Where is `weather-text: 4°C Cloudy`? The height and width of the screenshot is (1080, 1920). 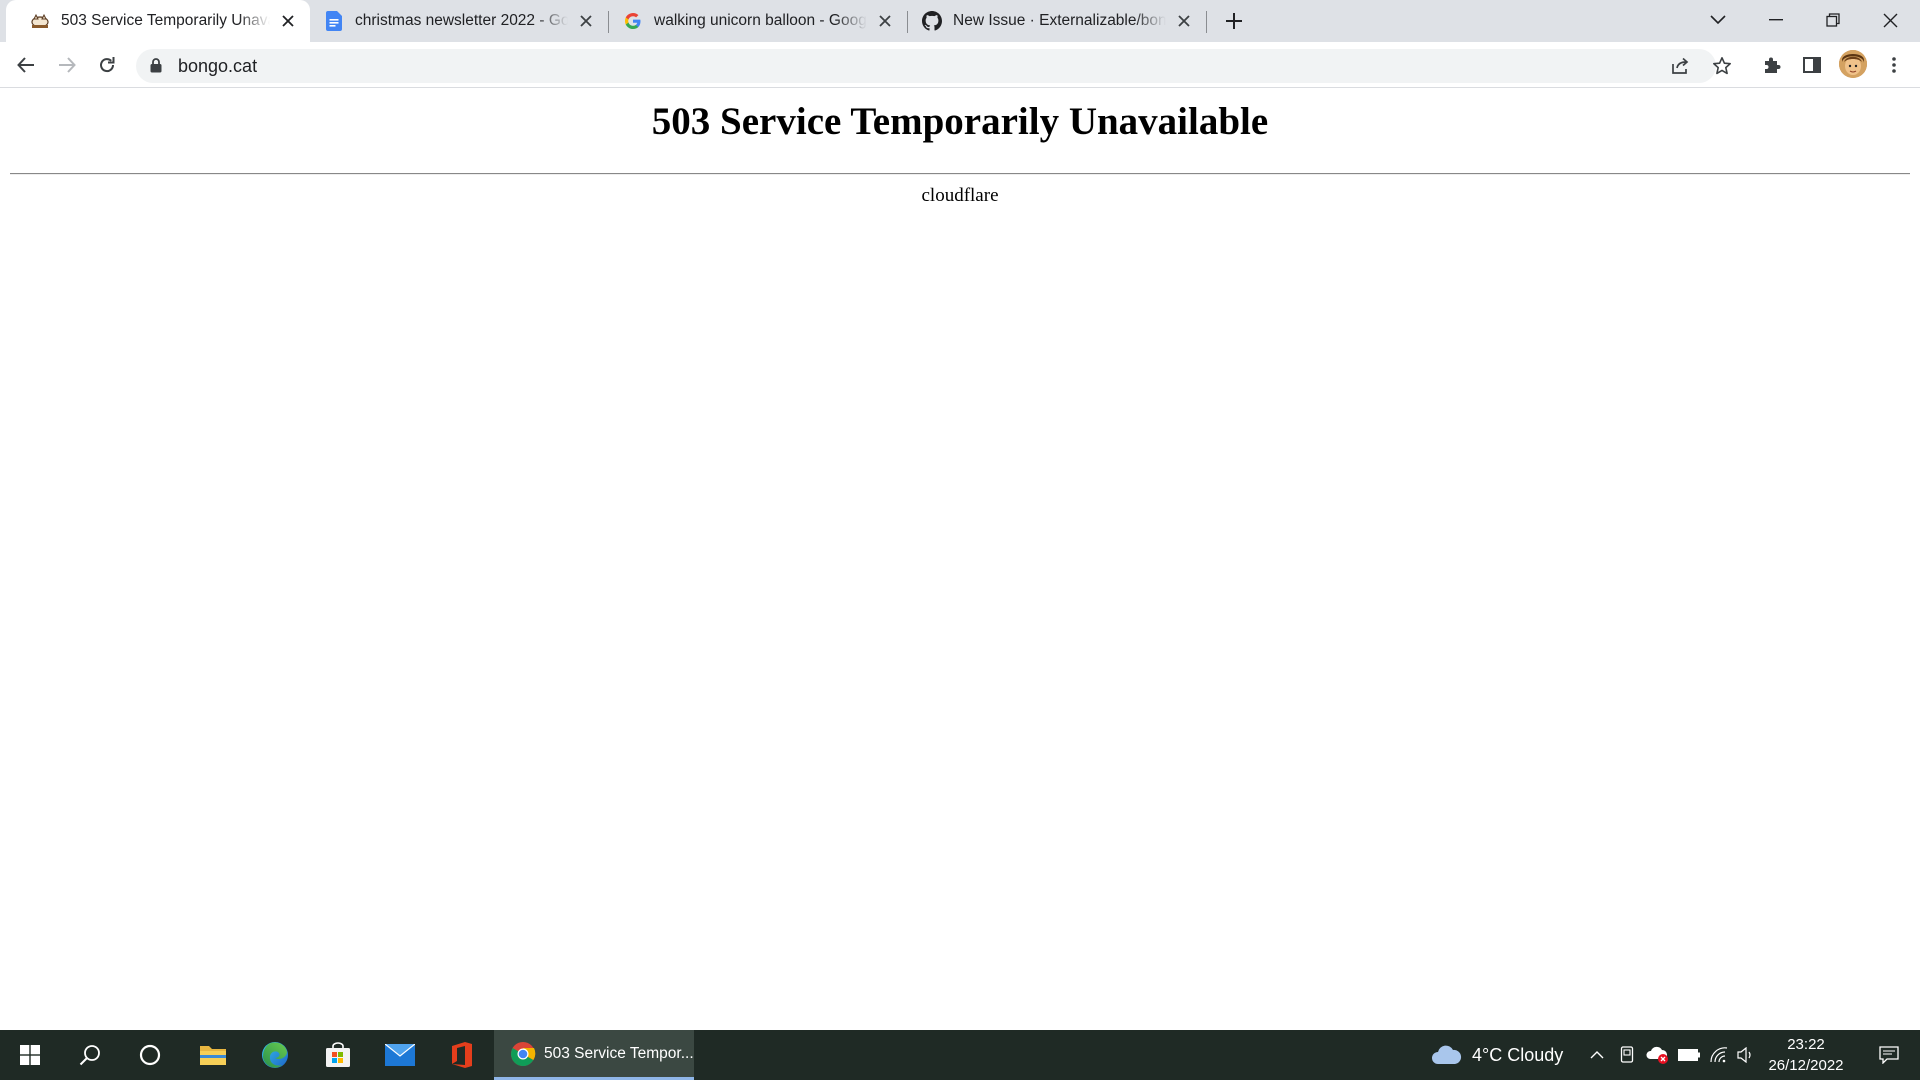 weather-text: 4°C Cloudy is located at coordinates (1518, 1054).